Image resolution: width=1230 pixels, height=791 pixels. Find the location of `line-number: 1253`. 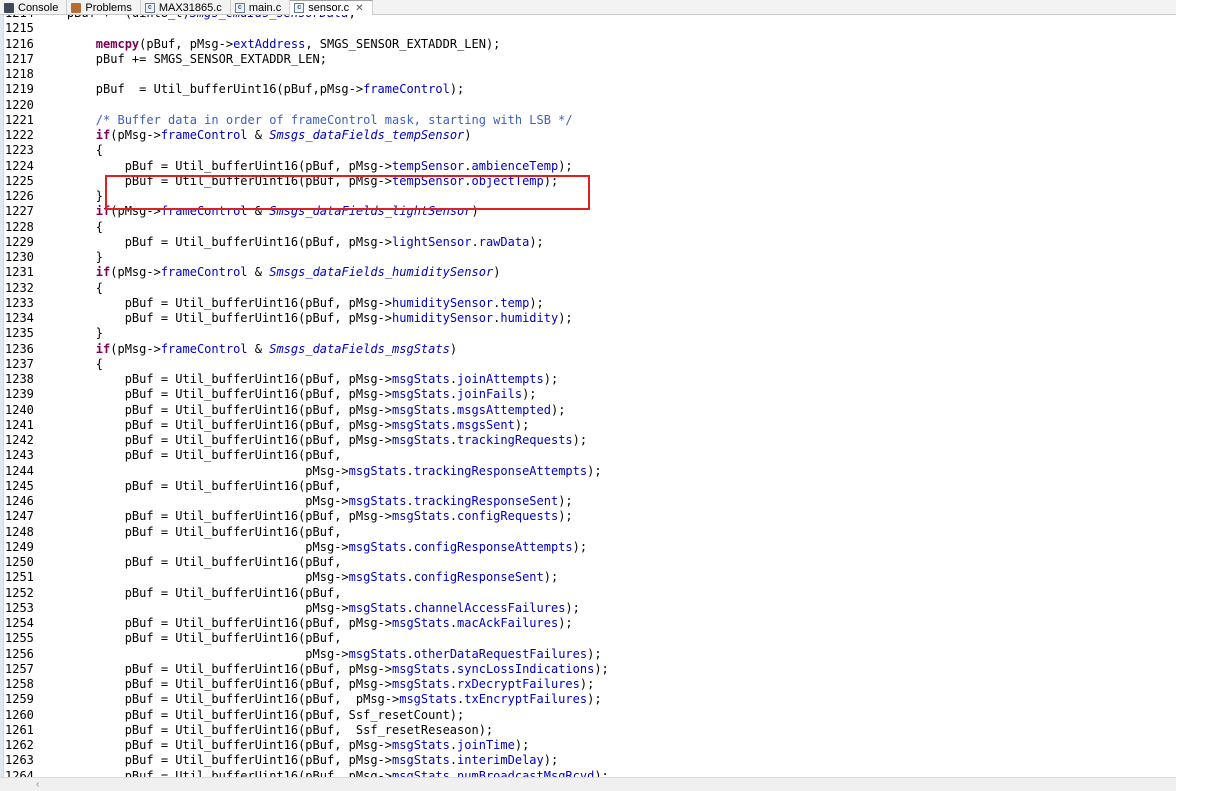

line-number: 1253 is located at coordinates (19, 607).